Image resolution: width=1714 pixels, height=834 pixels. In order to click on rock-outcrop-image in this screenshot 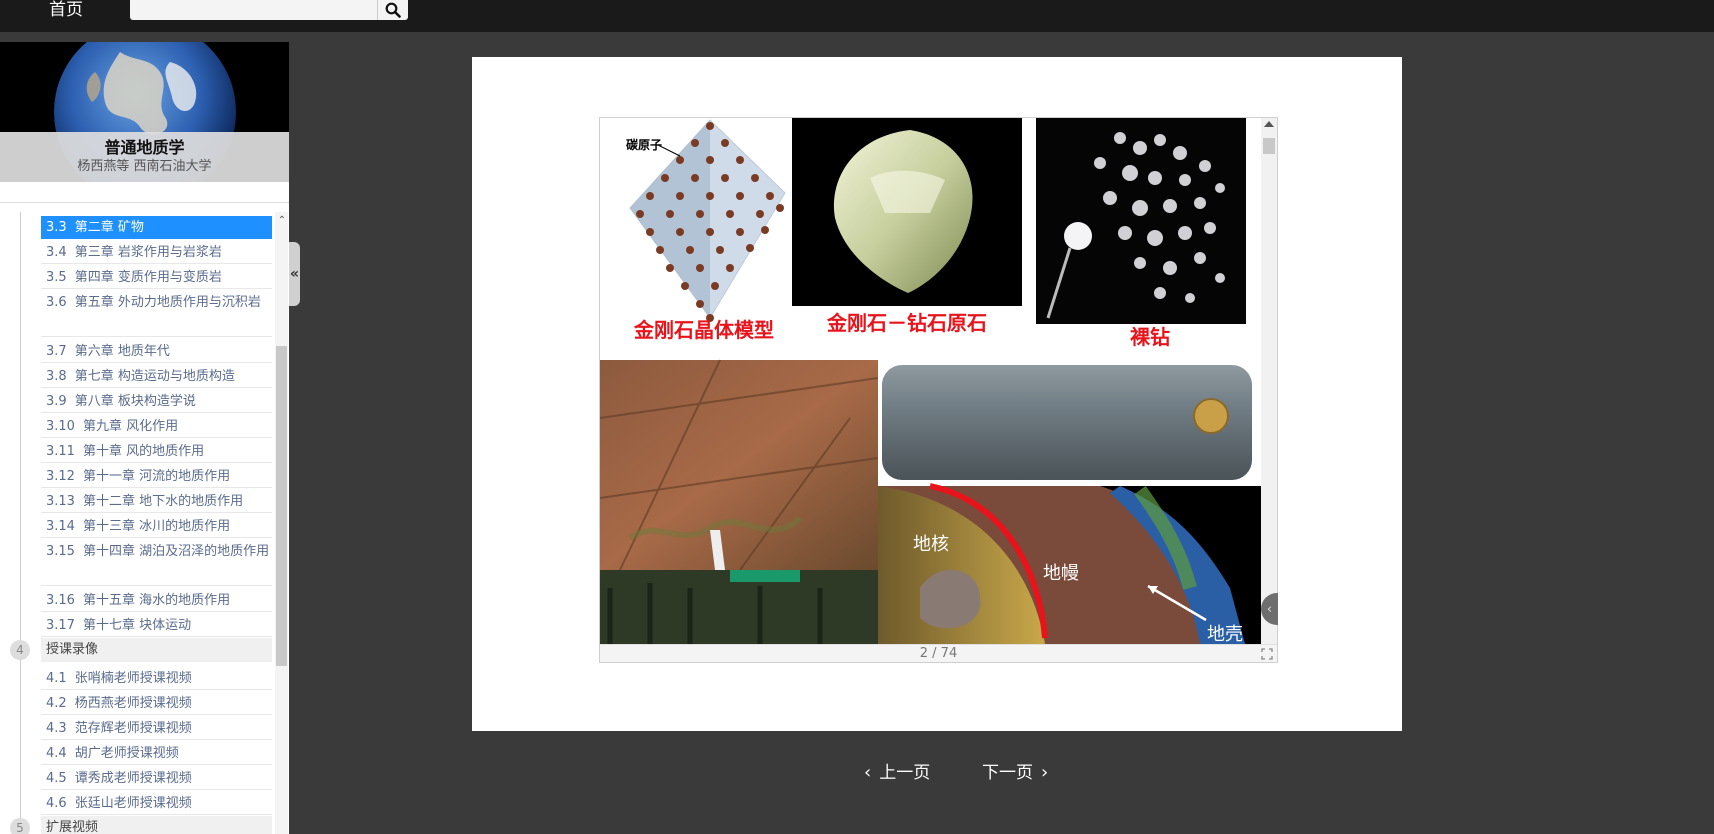, I will do `click(739, 501)`.